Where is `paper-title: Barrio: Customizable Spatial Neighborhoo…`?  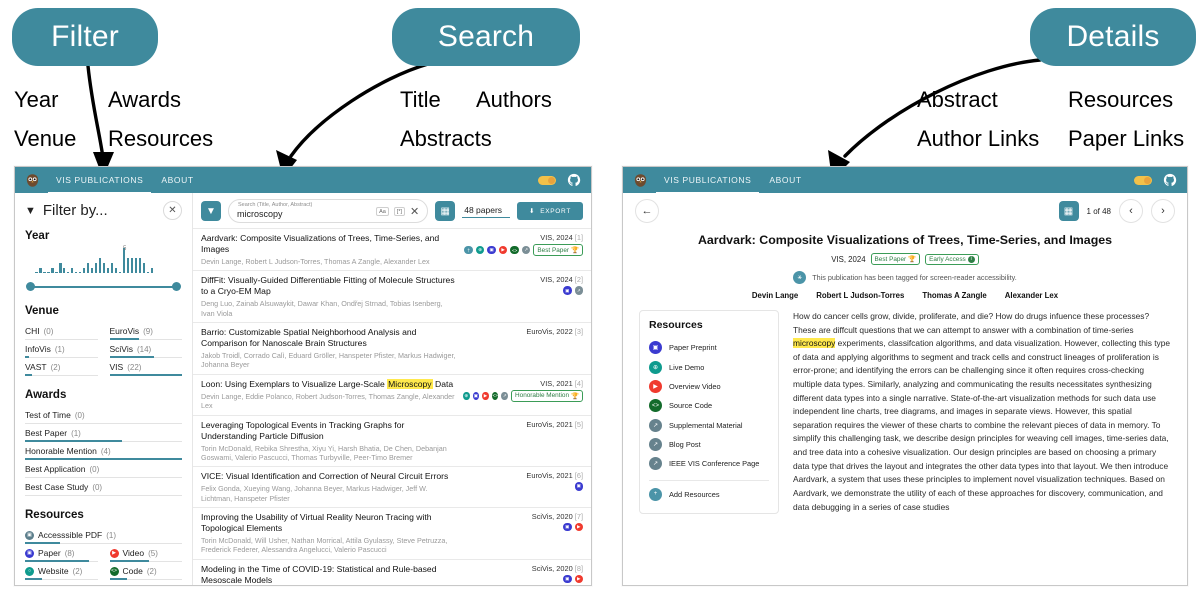 paper-title: Barrio: Customizable Spatial Neighborhoo… is located at coordinates (329, 338).